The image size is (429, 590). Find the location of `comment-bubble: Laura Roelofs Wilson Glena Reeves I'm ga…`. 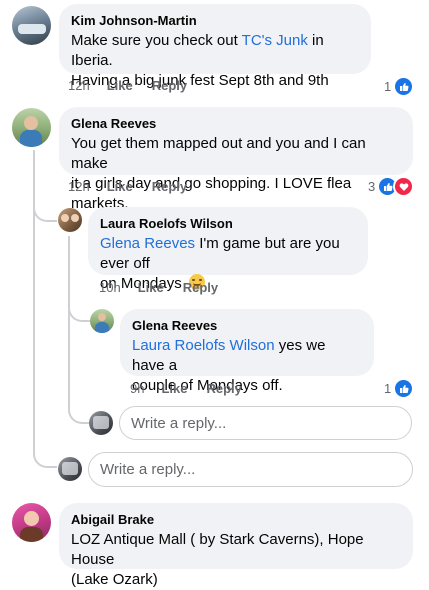

comment-bubble: Laura Roelofs Wilson Glena Reeves I'm ga… is located at coordinates (228, 249).